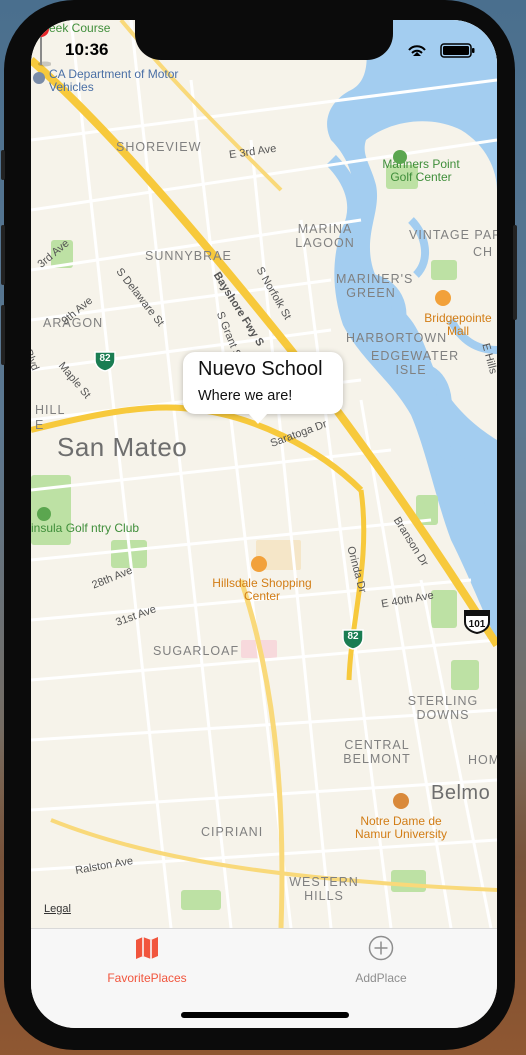 The image size is (526, 1055). I want to click on map-label-district: EDGEWATER ISLE, so click(415, 363).